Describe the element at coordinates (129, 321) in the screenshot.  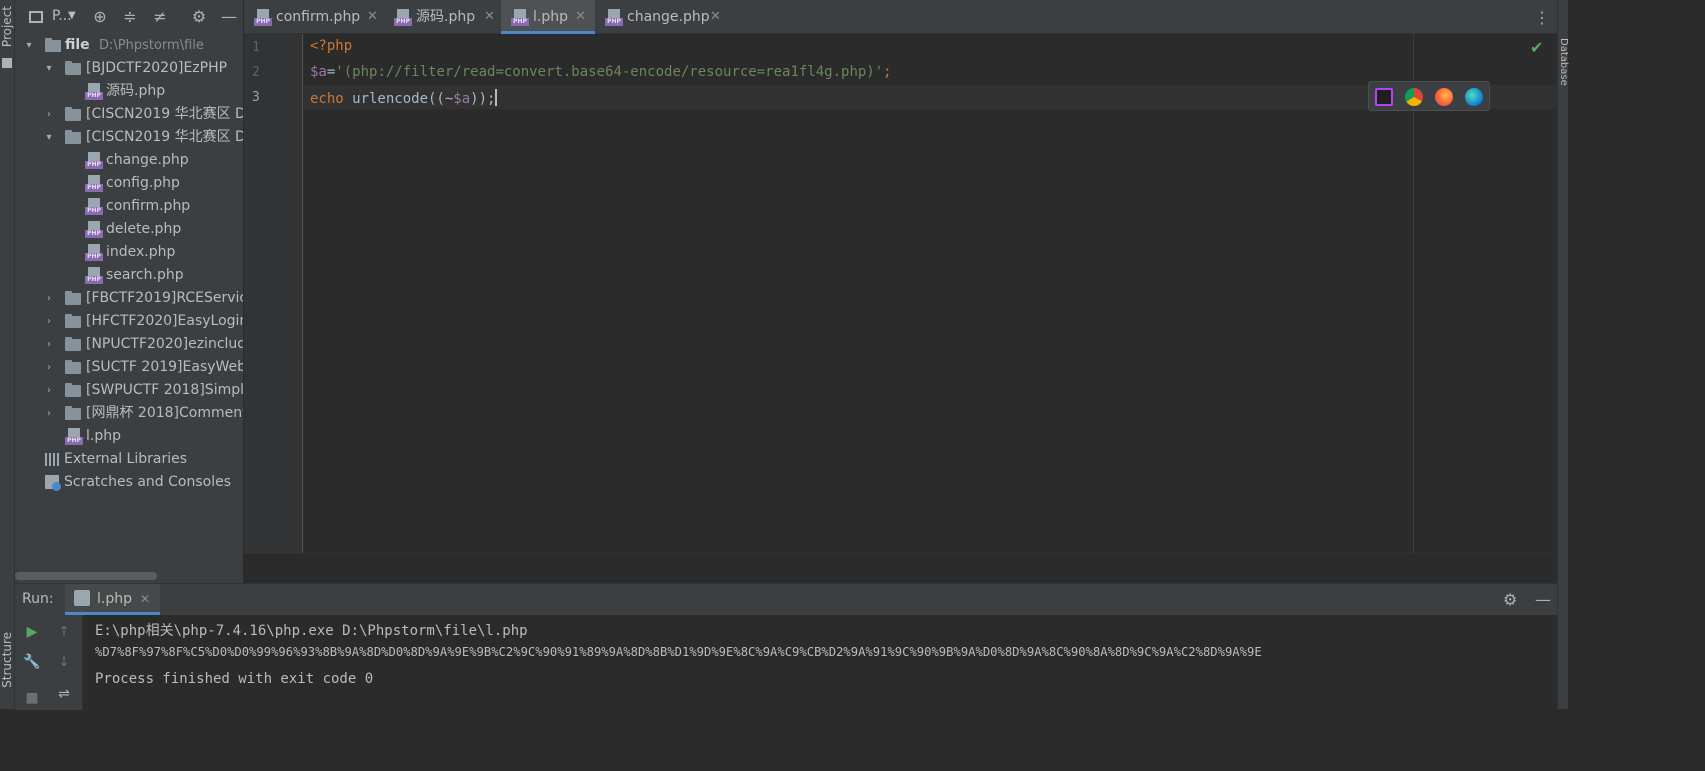
I see `tree-item-folder: › [HFCTF2020]EasyLogin` at that location.